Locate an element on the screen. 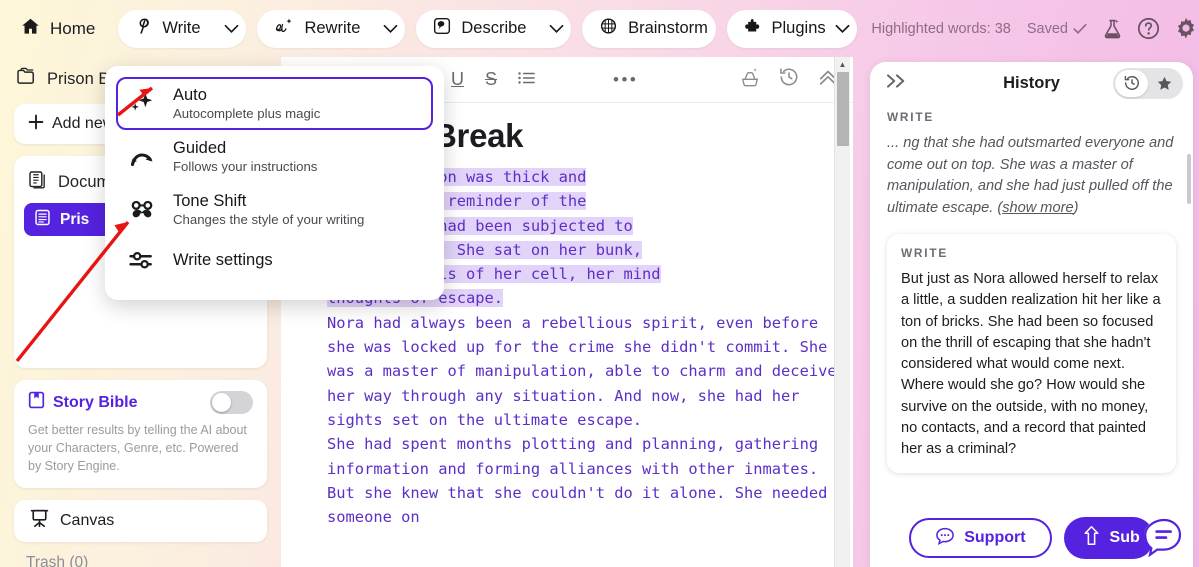 This screenshot has width=1199, height=567. gear-icon is located at coordinates (1186, 29).